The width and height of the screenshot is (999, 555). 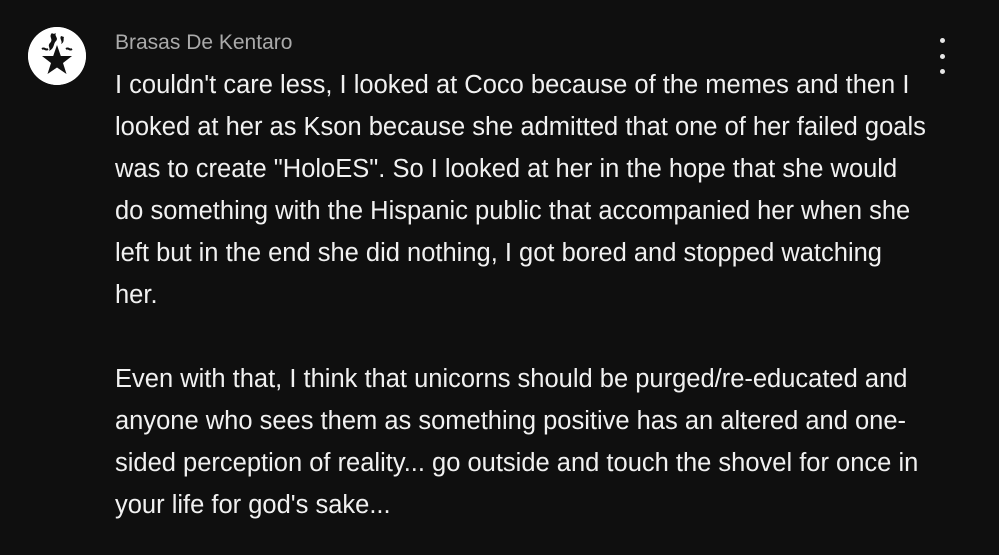 I want to click on more-vertical-icon, so click(x=942, y=56).